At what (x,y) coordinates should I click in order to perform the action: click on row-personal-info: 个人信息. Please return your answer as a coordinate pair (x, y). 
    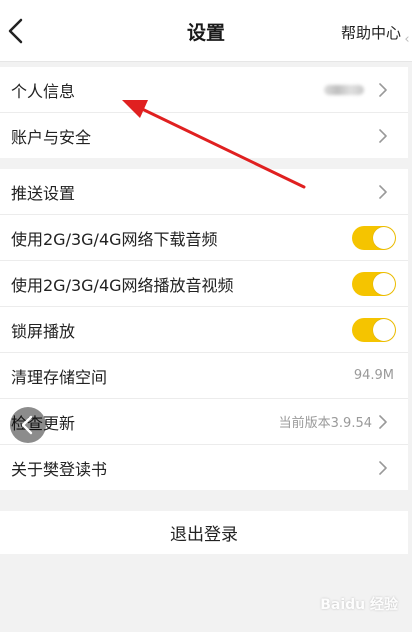
    Looking at the image, I should click on (204, 90).